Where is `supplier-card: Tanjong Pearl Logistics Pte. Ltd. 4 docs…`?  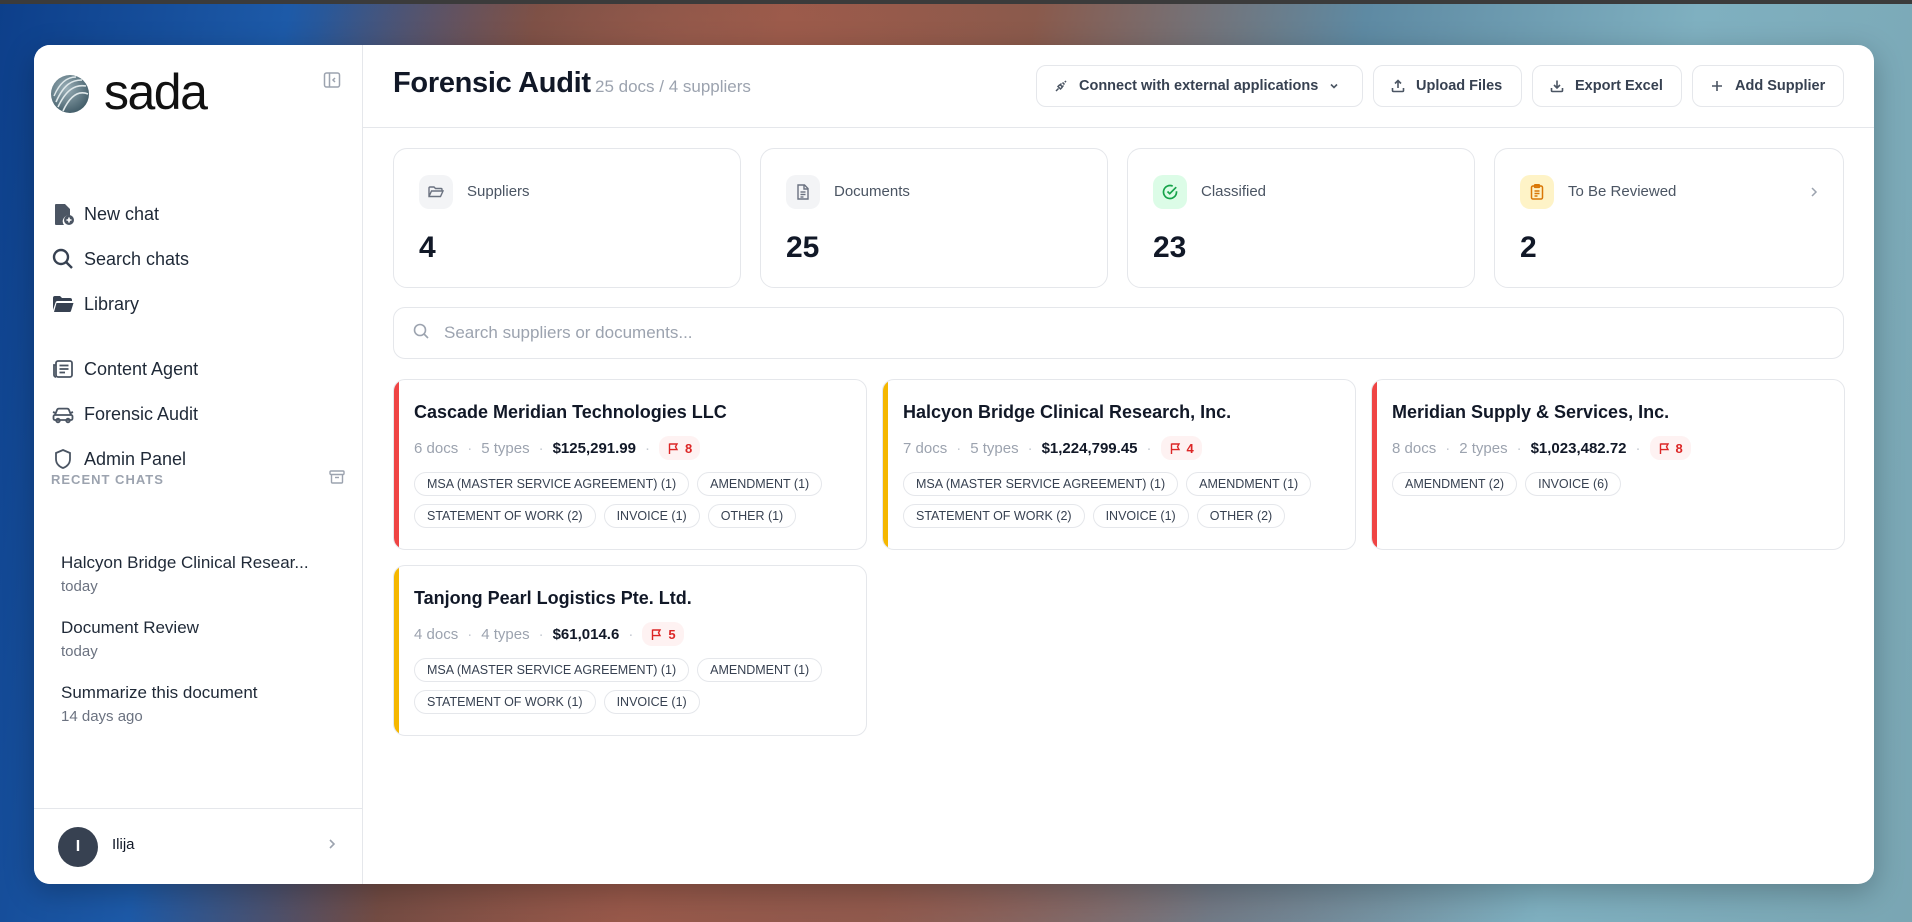 supplier-card: Tanjong Pearl Logistics Pte. Ltd. 4 docs… is located at coordinates (630, 650).